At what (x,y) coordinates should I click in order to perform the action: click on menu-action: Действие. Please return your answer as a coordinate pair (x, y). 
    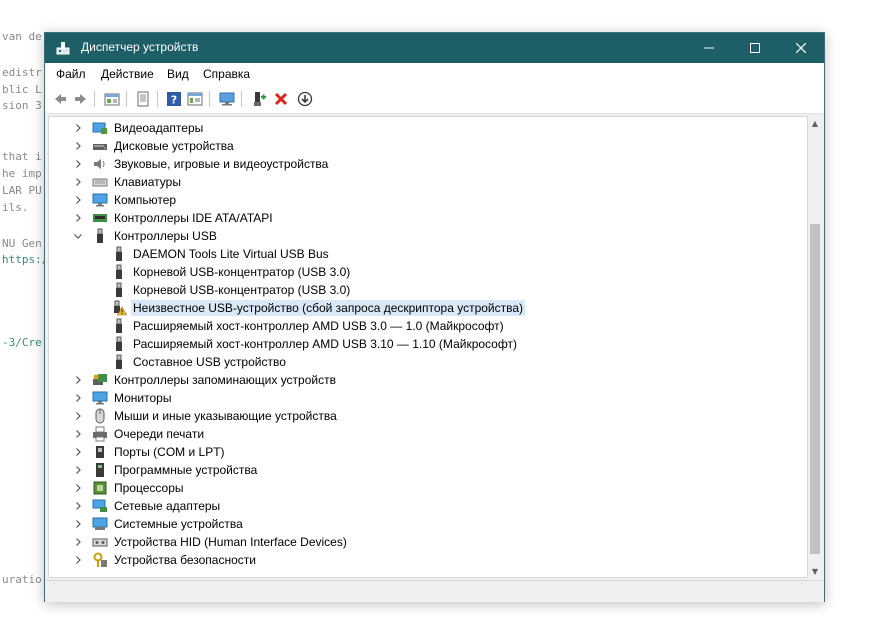
    Looking at the image, I should click on (127, 74).